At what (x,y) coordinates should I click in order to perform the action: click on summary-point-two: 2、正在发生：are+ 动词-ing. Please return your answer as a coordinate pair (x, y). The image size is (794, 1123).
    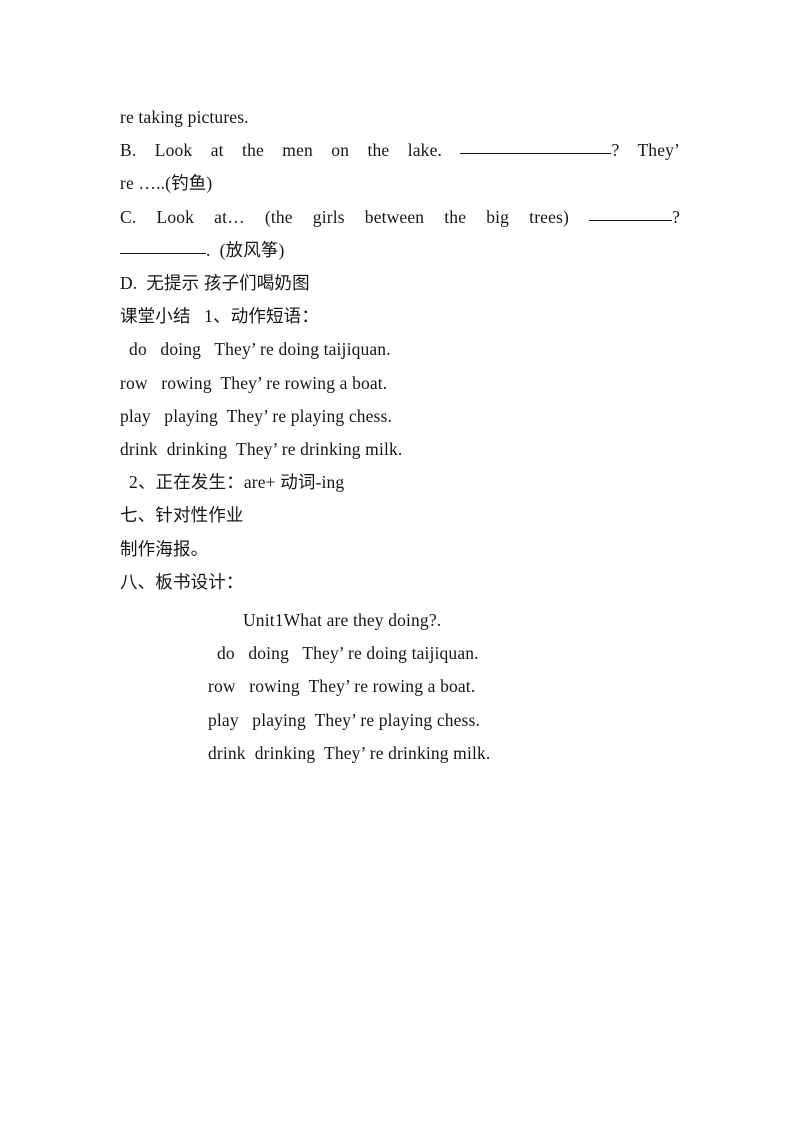
    Looking at the image, I should click on (232, 482).